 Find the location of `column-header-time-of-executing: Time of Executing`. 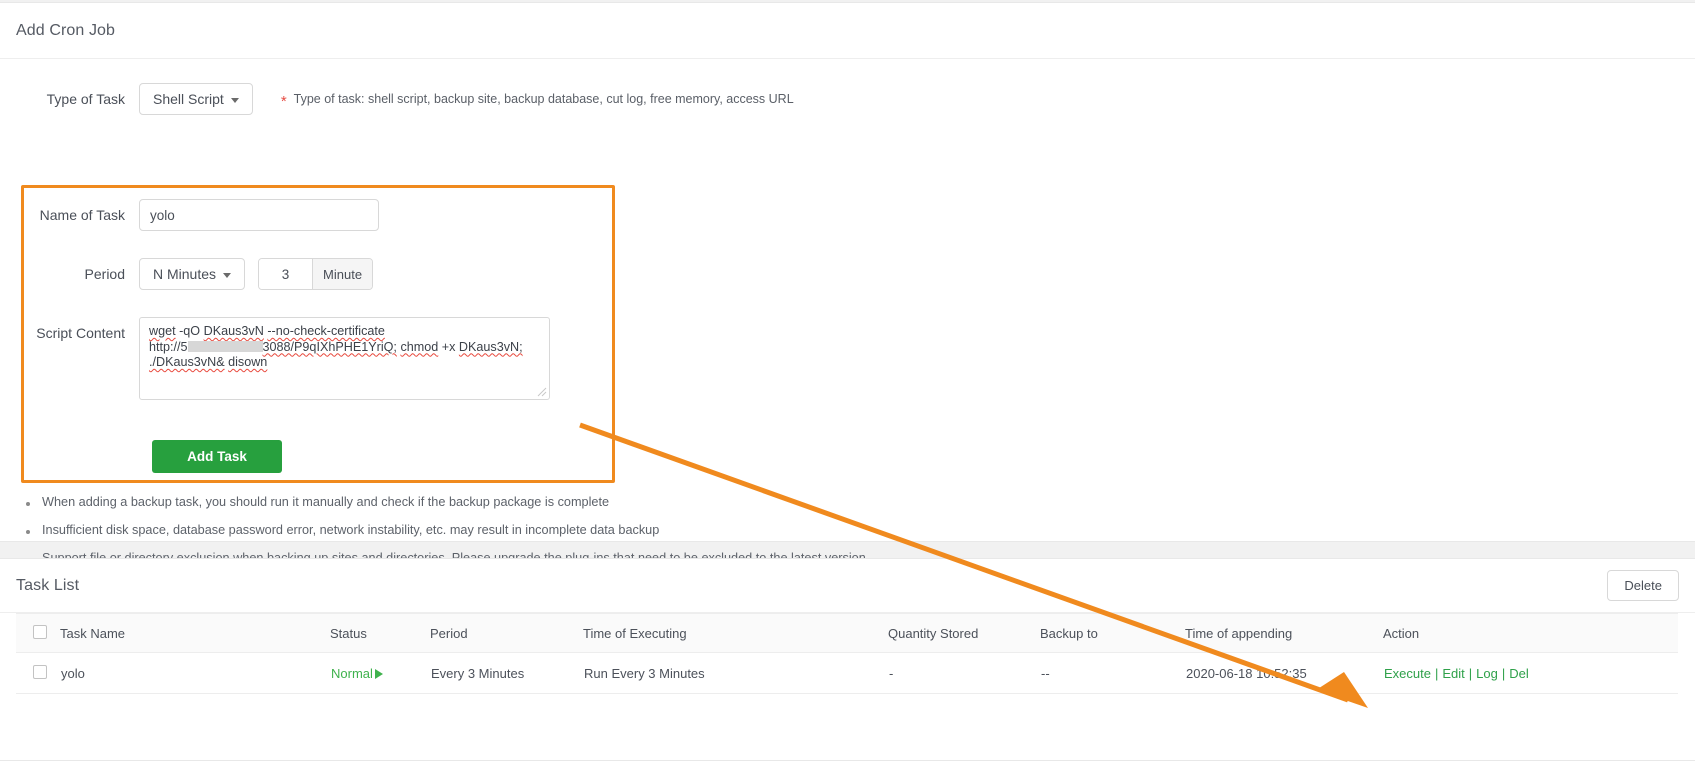

column-header-time-of-executing: Time of Executing is located at coordinates (735, 633).